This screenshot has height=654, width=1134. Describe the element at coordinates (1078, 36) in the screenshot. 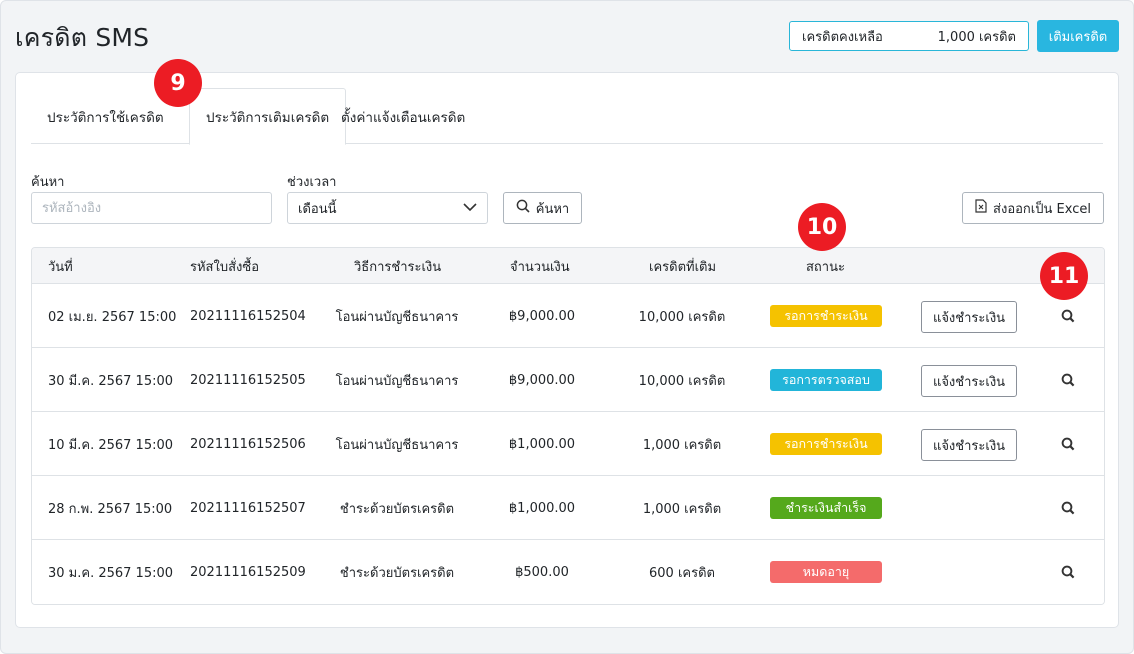

I see `topup-button: เติมเครดิต` at that location.